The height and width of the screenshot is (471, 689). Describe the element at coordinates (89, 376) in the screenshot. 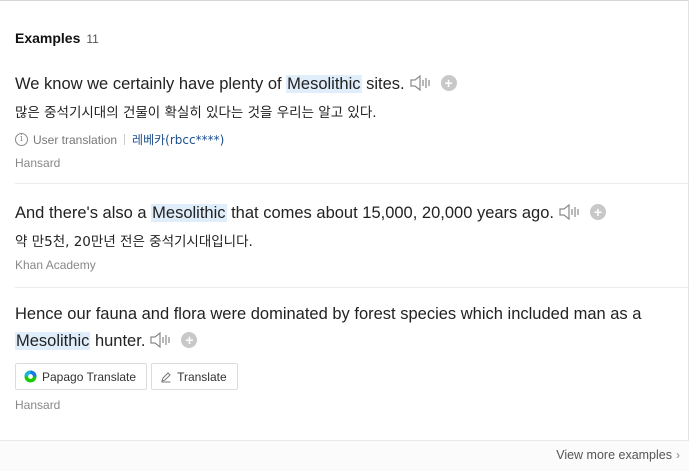

I see `papago-translate-label: Papago Translate` at that location.